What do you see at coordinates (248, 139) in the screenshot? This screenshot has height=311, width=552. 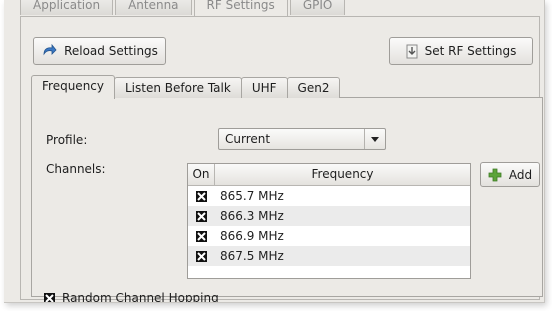 I see `profile-select-value: Current` at bounding box center [248, 139].